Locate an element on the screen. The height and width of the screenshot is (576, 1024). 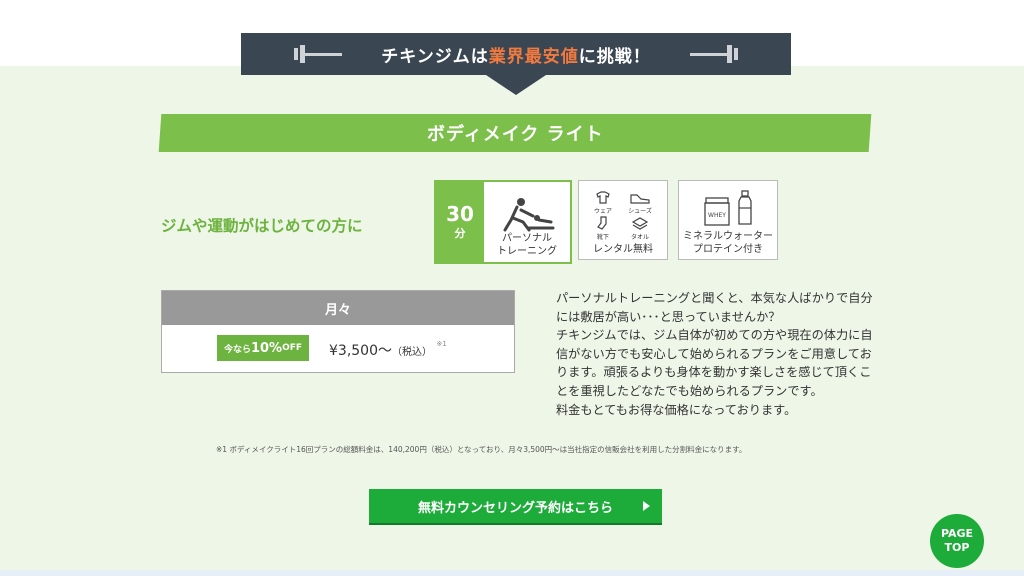
rental-socks: 靴下 is located at coordinates (602, 237).